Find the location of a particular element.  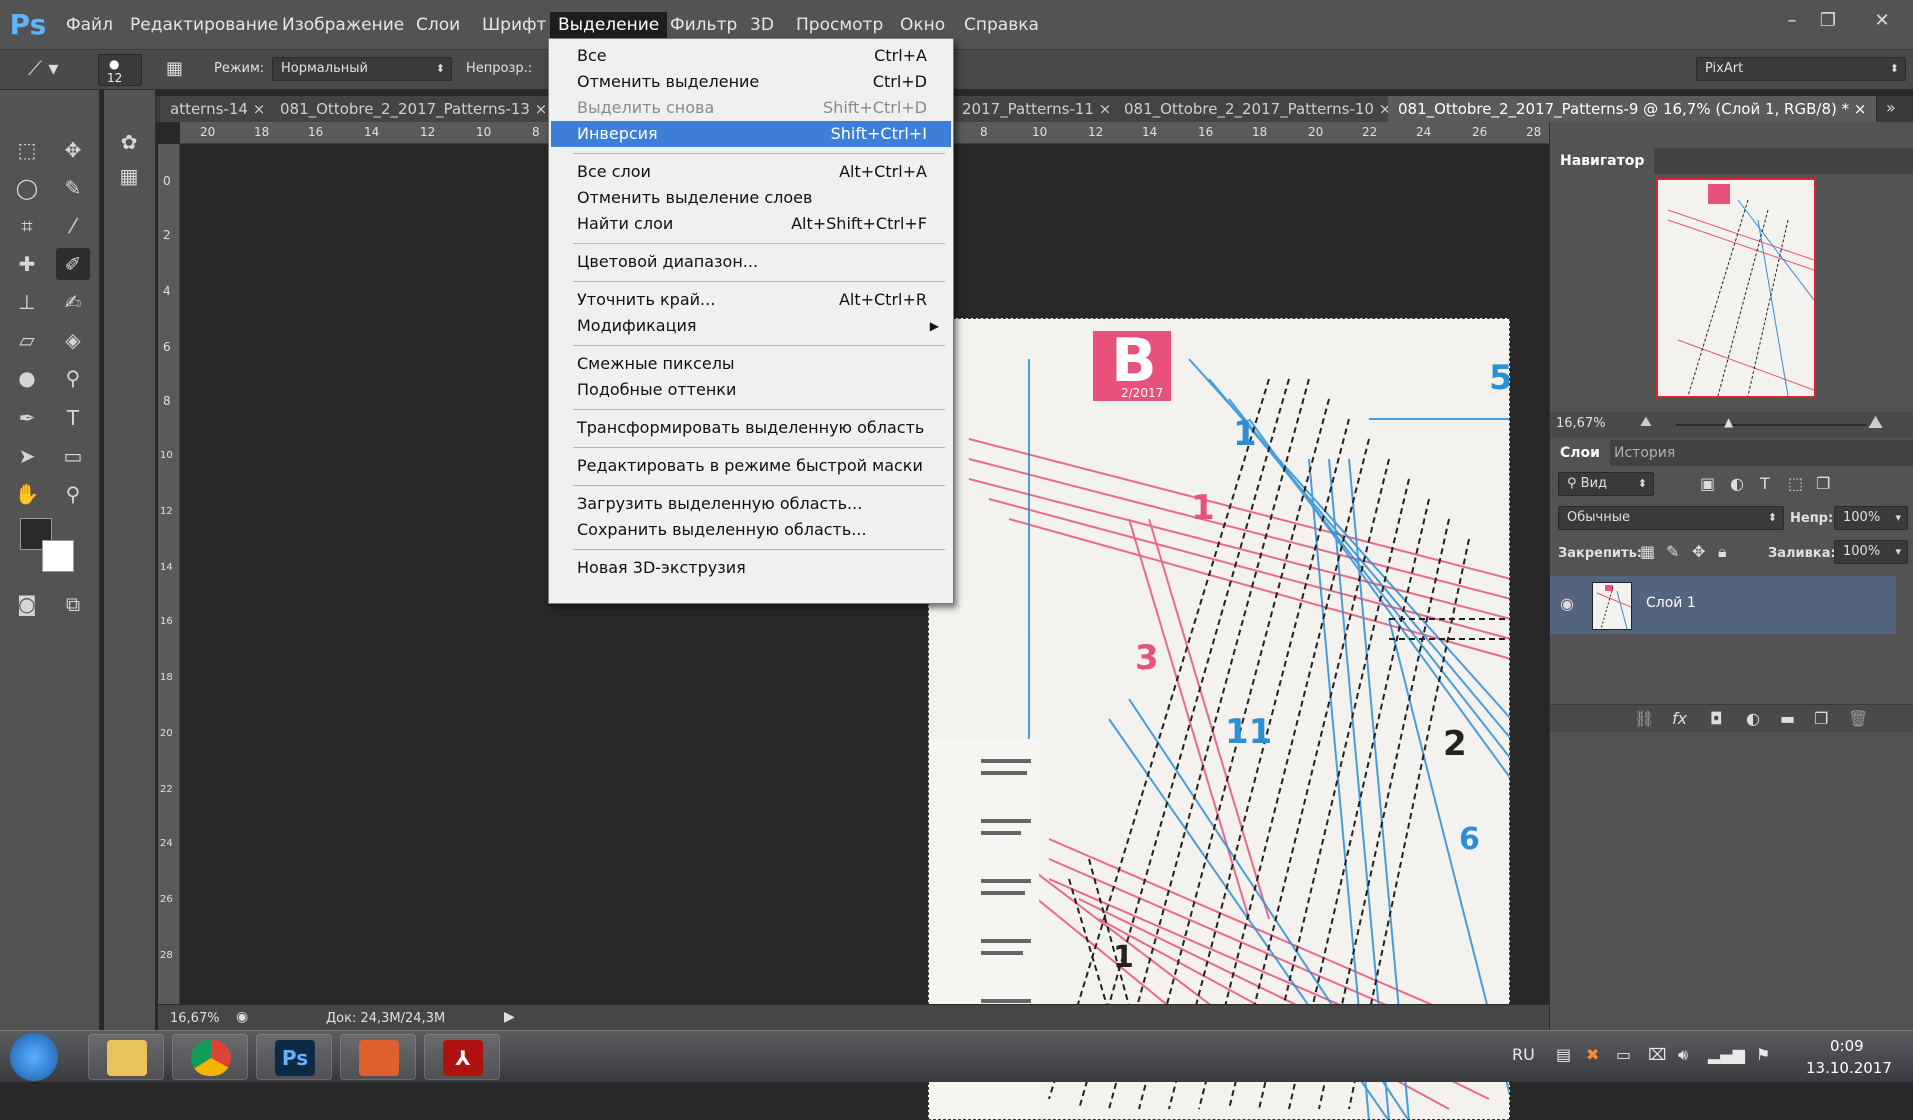

menu-item-inverse: Инверсия Shift+Ctrl+I is located at coordinates (751, 134).